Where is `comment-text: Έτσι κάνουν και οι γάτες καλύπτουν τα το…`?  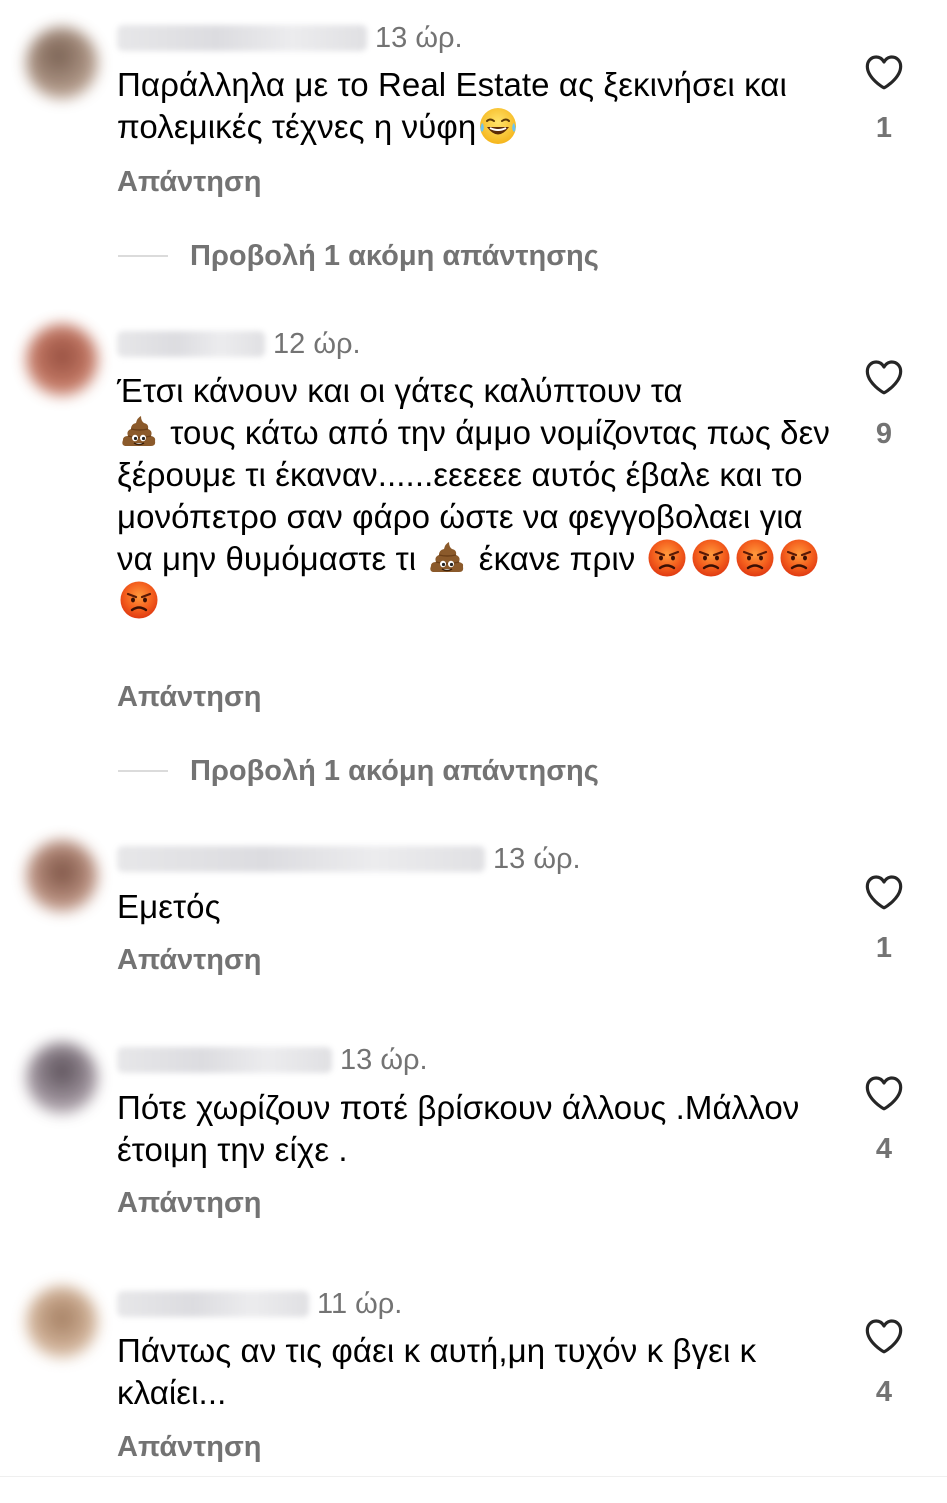 comment-text: Έτσι κάνουν και οι γάτες καλύπτουν τα το… is located at coordinates (477, 496).